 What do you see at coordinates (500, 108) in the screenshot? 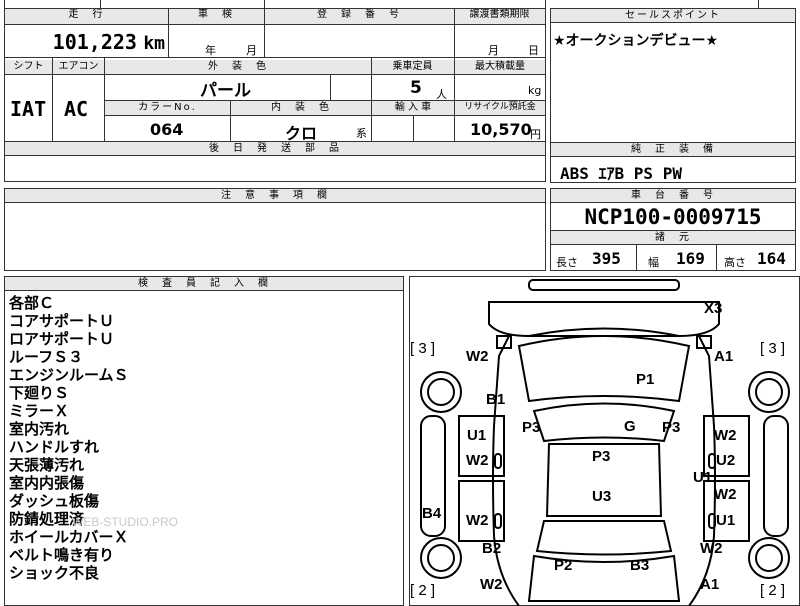
I see `recycle-header: リサイクル預託金` at bounding box center [500, 108].